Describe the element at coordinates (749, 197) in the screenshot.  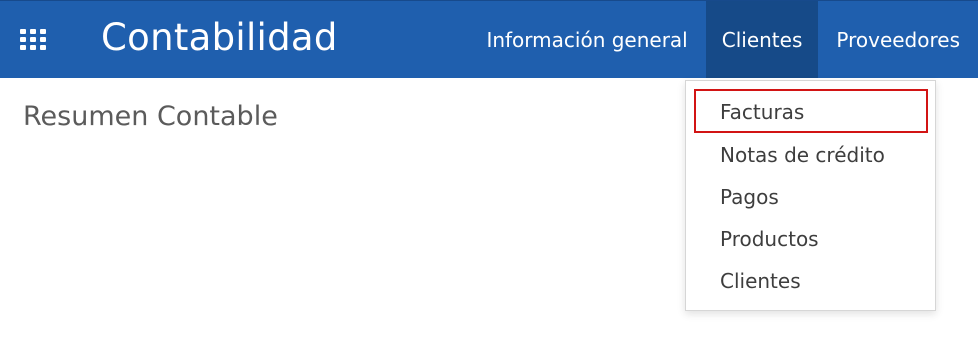
I see `dropdown-item-pagos: Pagos` at that location.